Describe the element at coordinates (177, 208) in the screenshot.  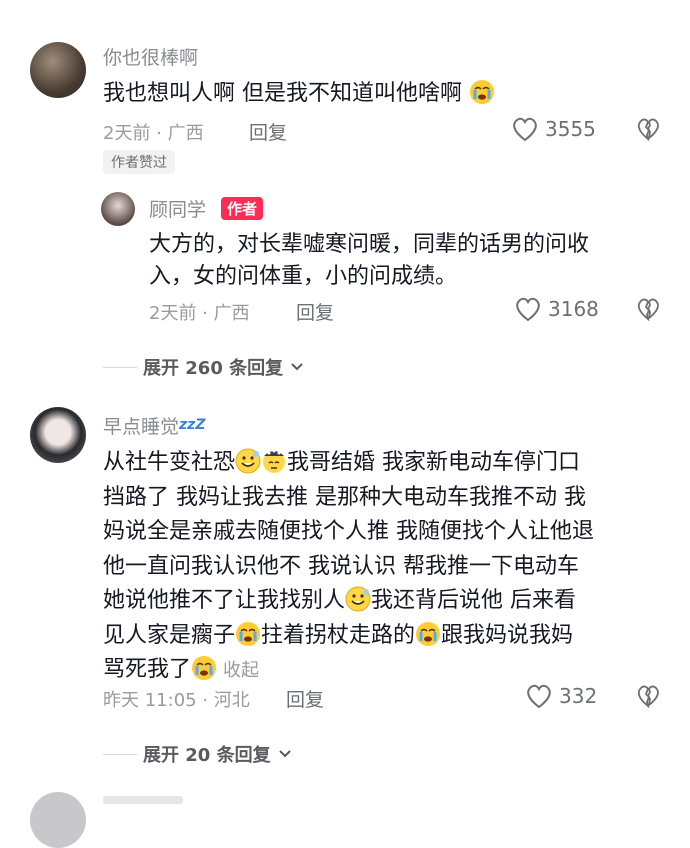
I see `reply-username: 顾同学` at that location.